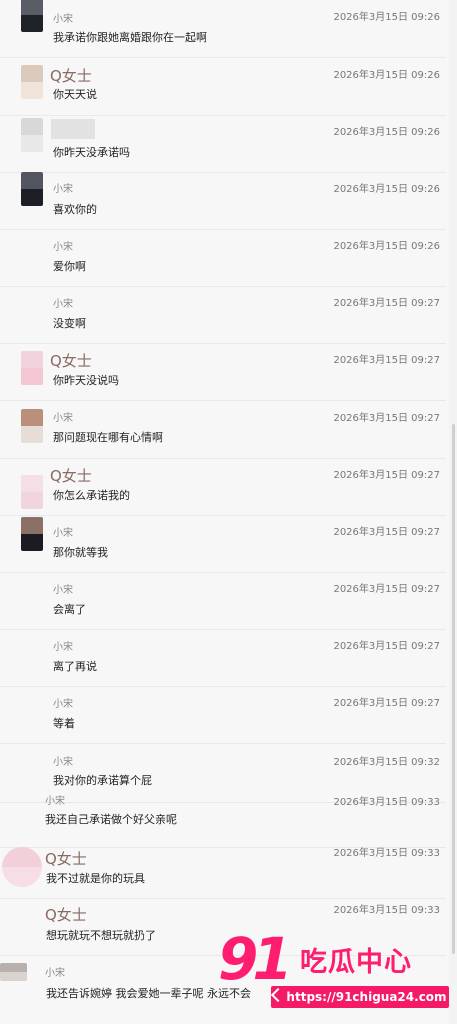 This screenshot has height=1024, width=457. I want to click on message-text: 你天天说, so click(75, 94).